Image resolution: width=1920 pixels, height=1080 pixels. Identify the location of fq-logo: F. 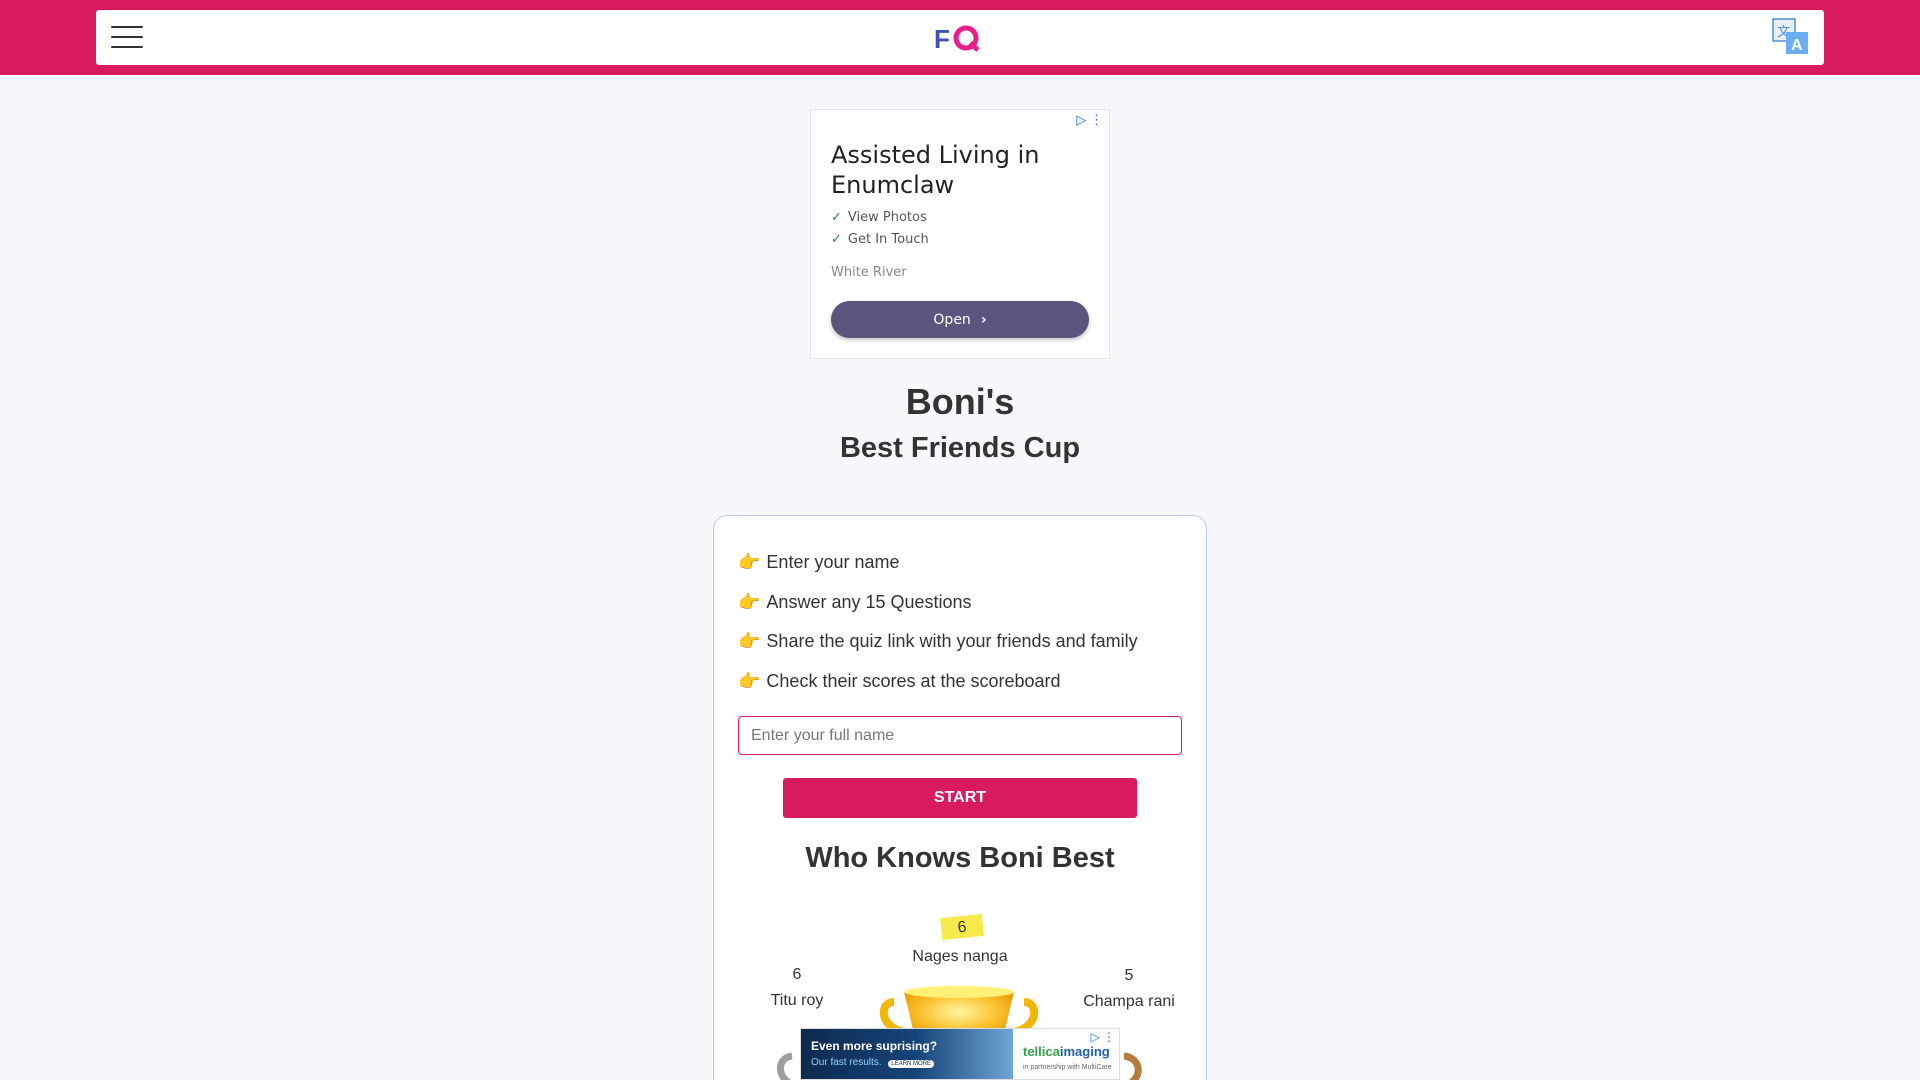
(959, 38).